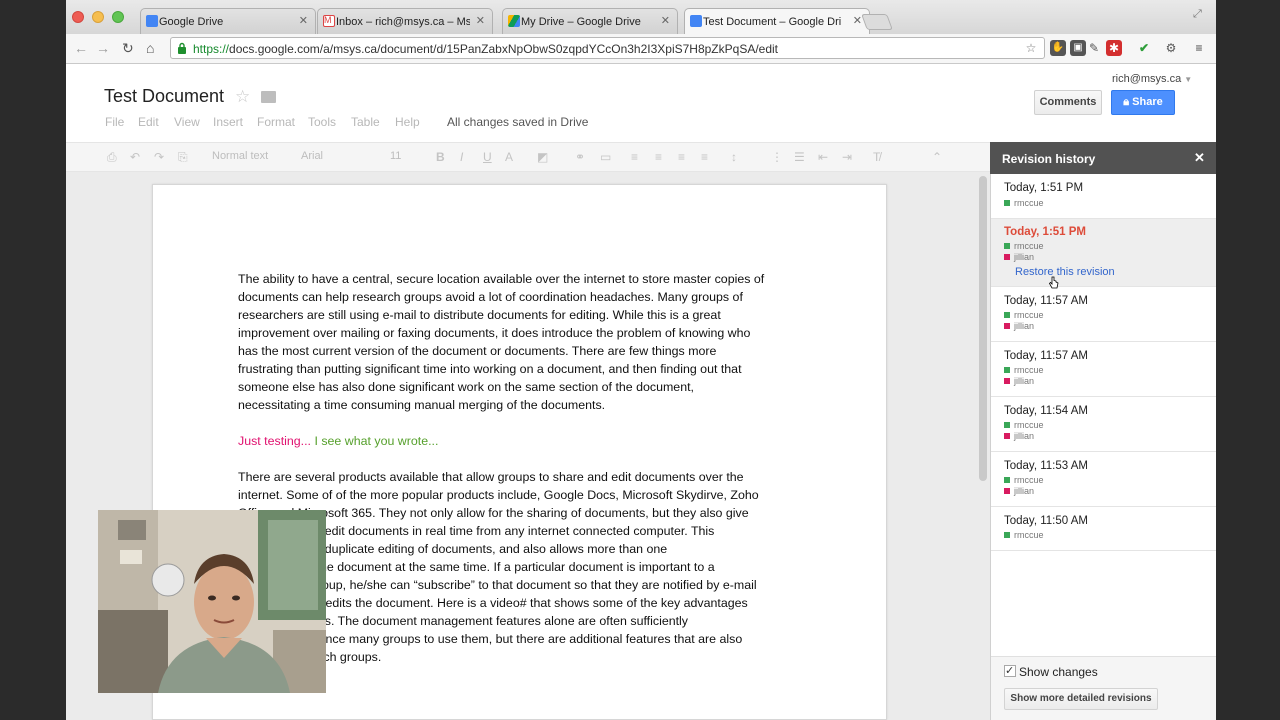 The width and height of the screenshot is (1280, 720). I want to click on extension-camera-icon: ▣, so click(1078, 48).